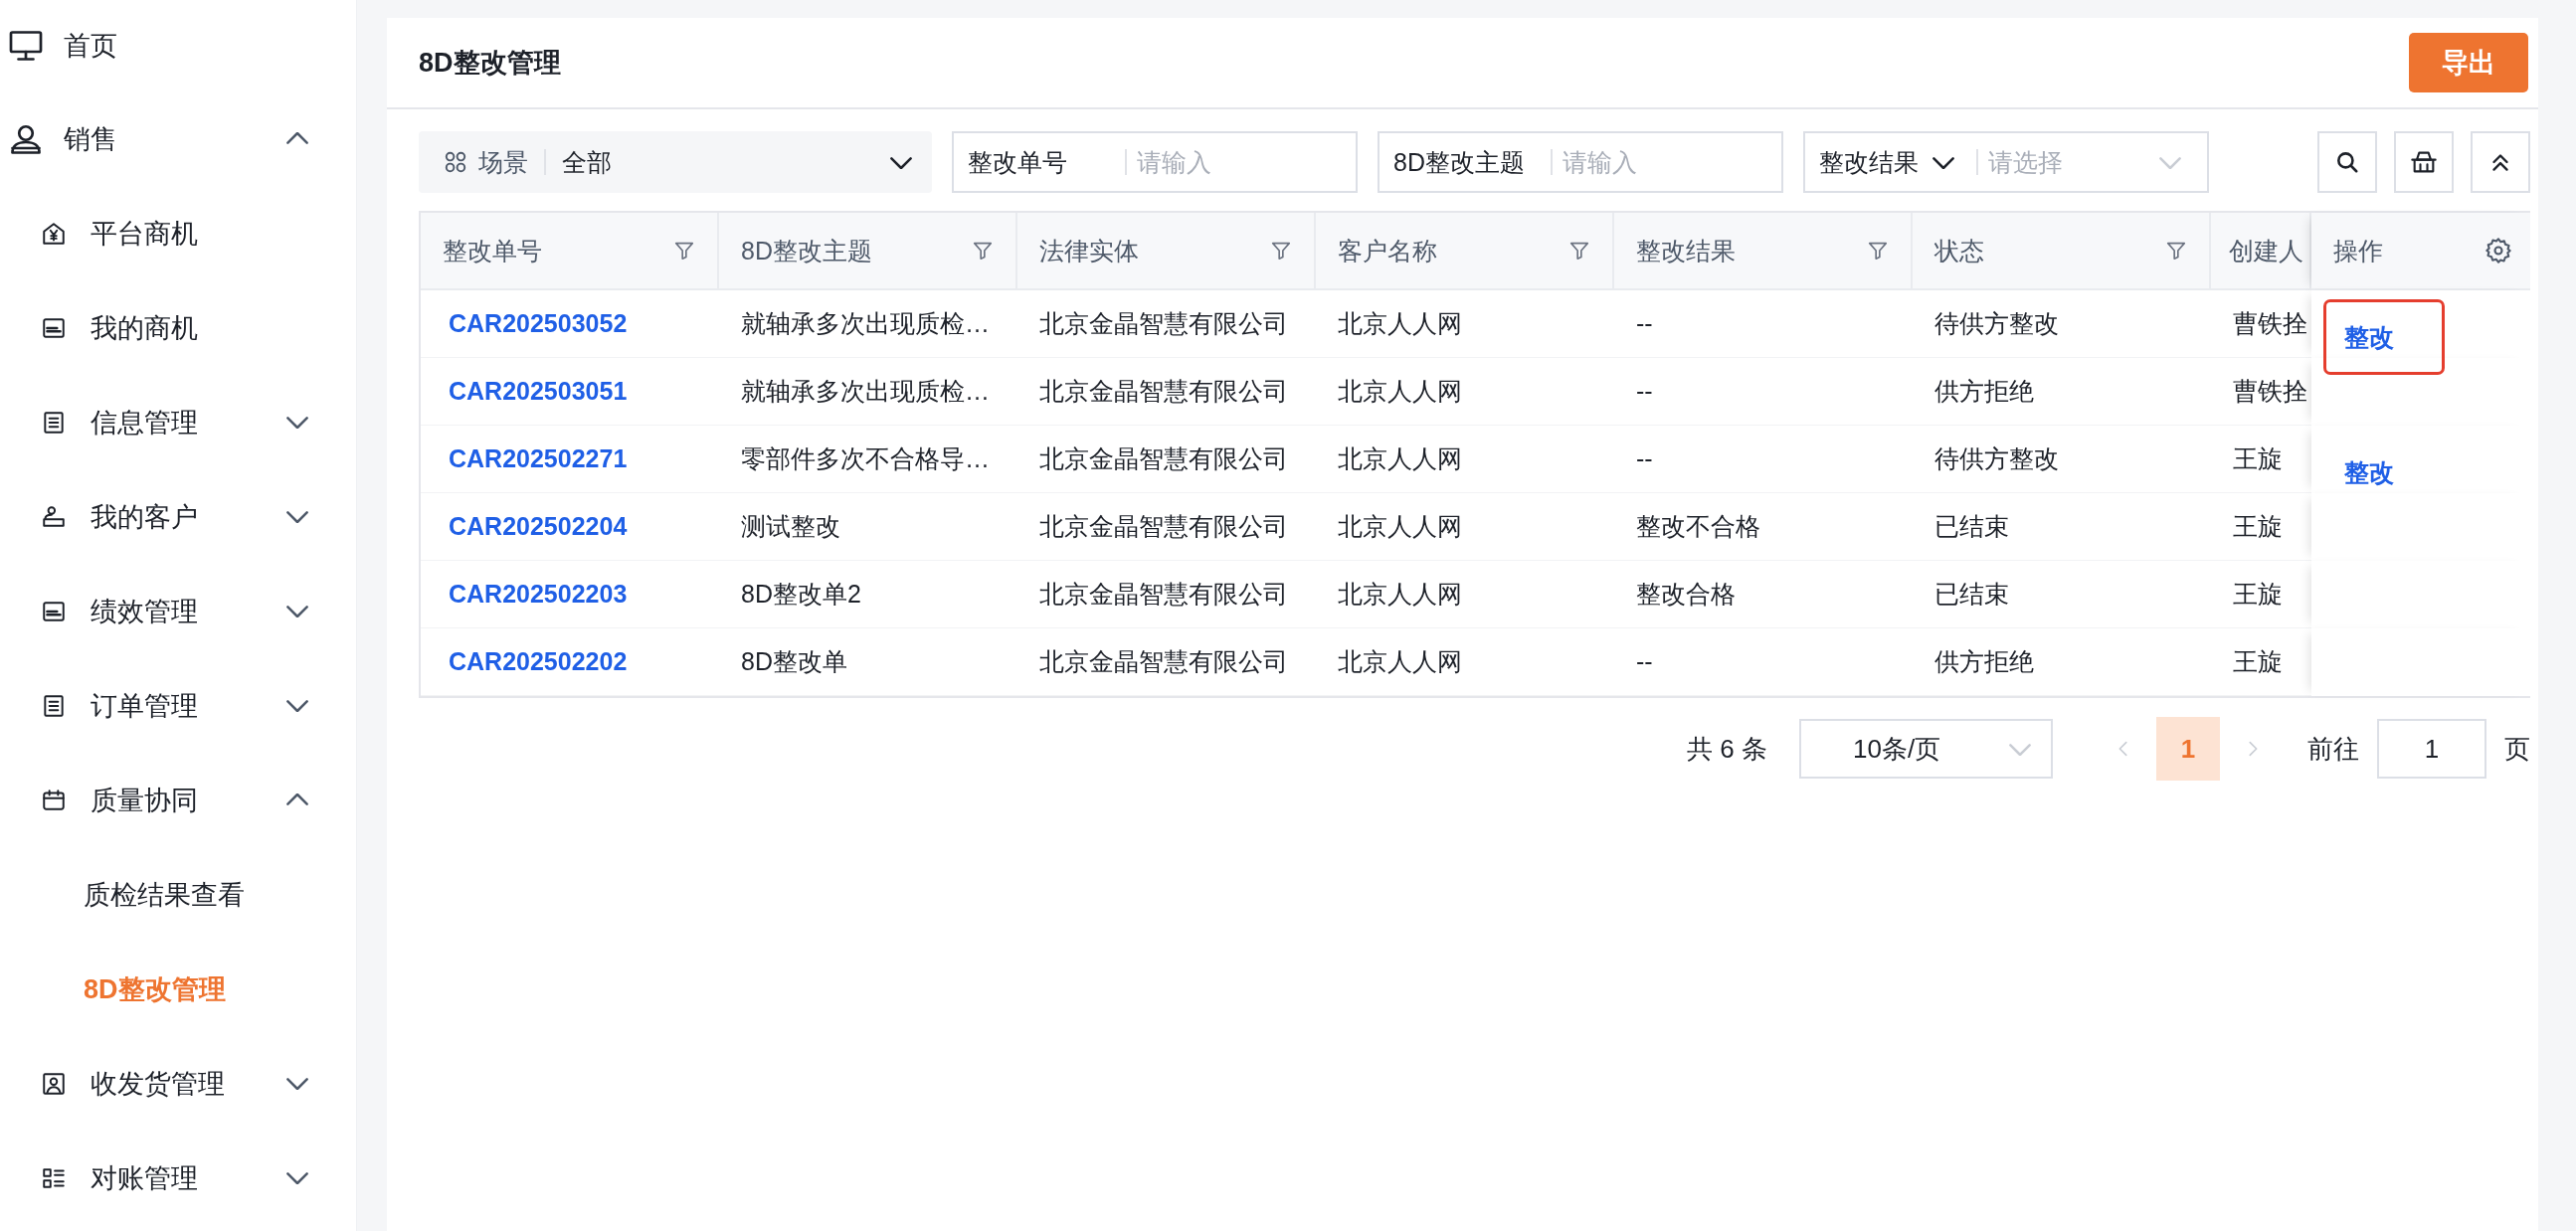 The image size is (2576, 1231). I want to click on search-field: 8D整改主题 请输入, so click(1580, 162).